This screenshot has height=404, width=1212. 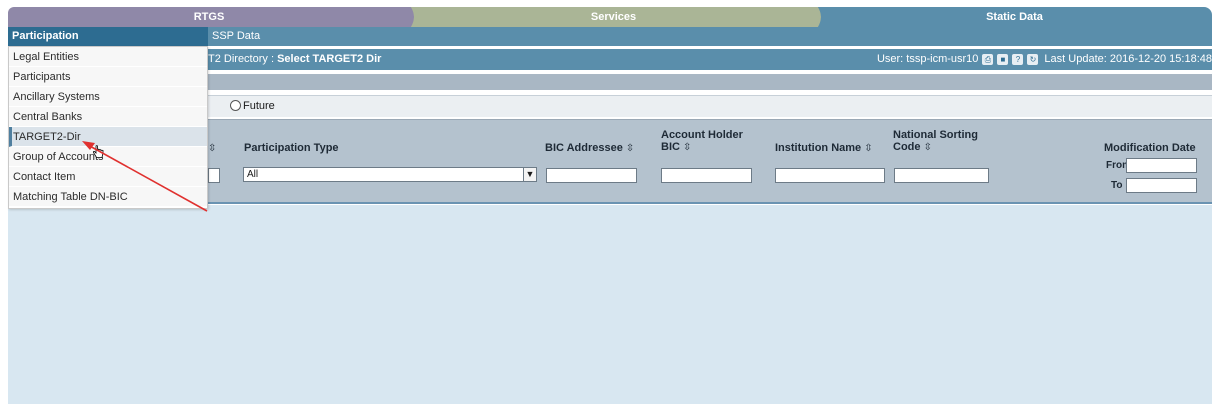 What do you see at coordinates (108, 197) in the screenshot?
I see `menu-item-matching-table: Matching Table DN-BIC` at bounding box center [108, 197].